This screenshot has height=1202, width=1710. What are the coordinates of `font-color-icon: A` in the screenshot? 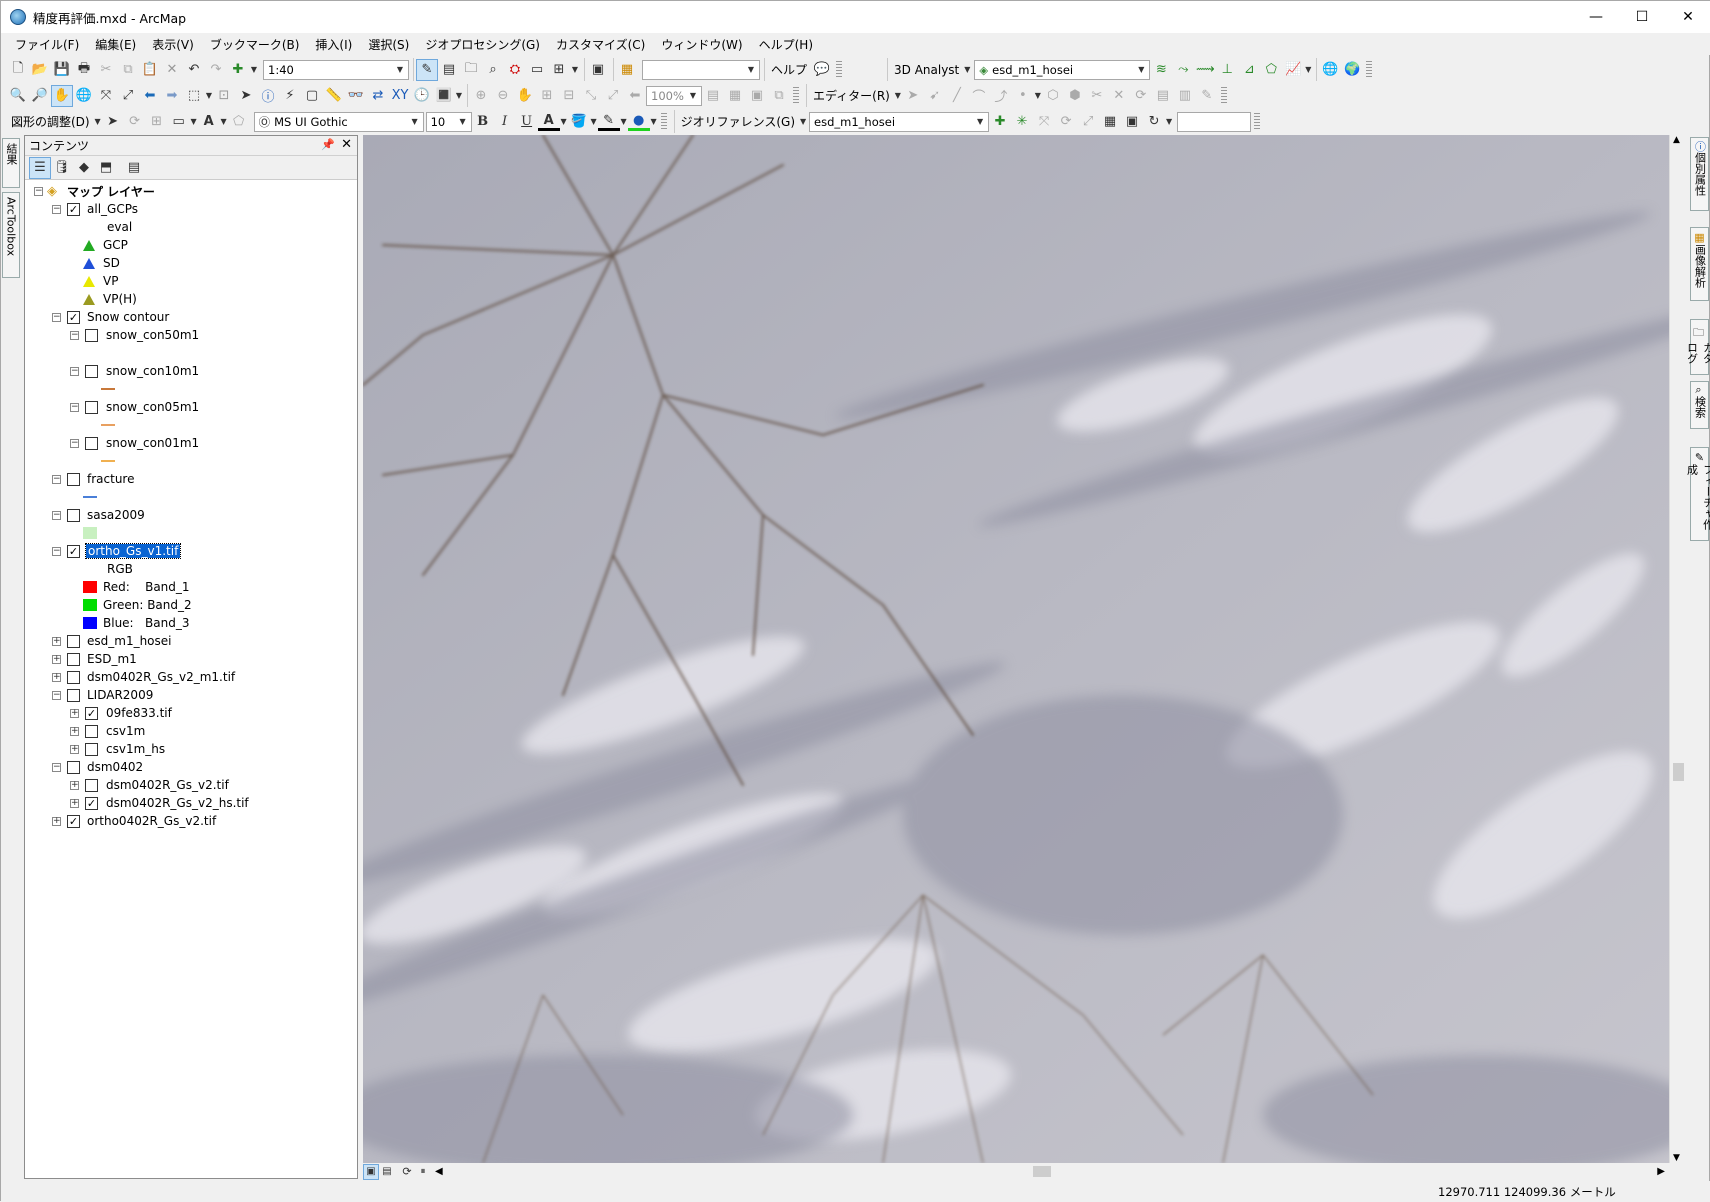 It's located at (549, 122).